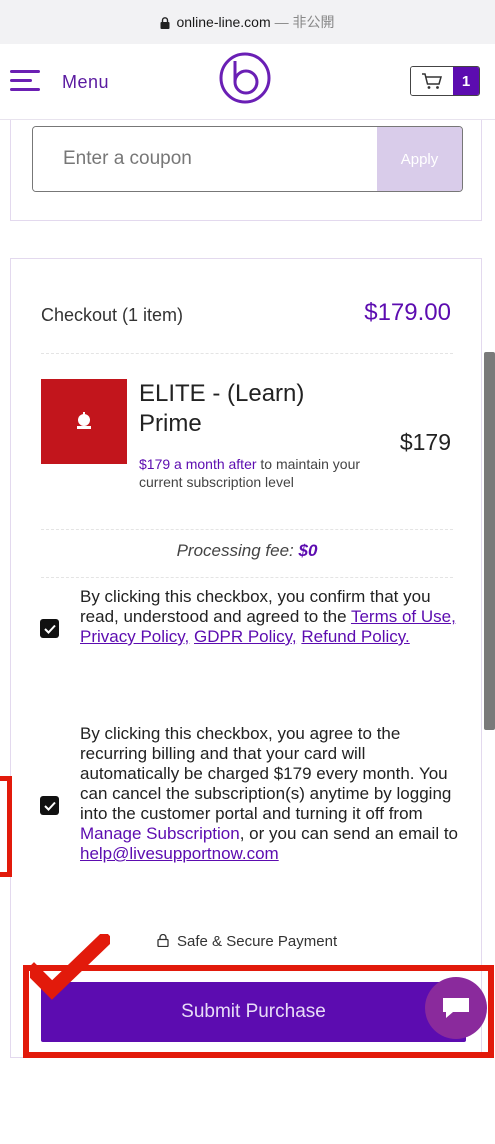 This screenshot has height=1144, width=495. I want to click on billing-checkbox, so click(49, 805).